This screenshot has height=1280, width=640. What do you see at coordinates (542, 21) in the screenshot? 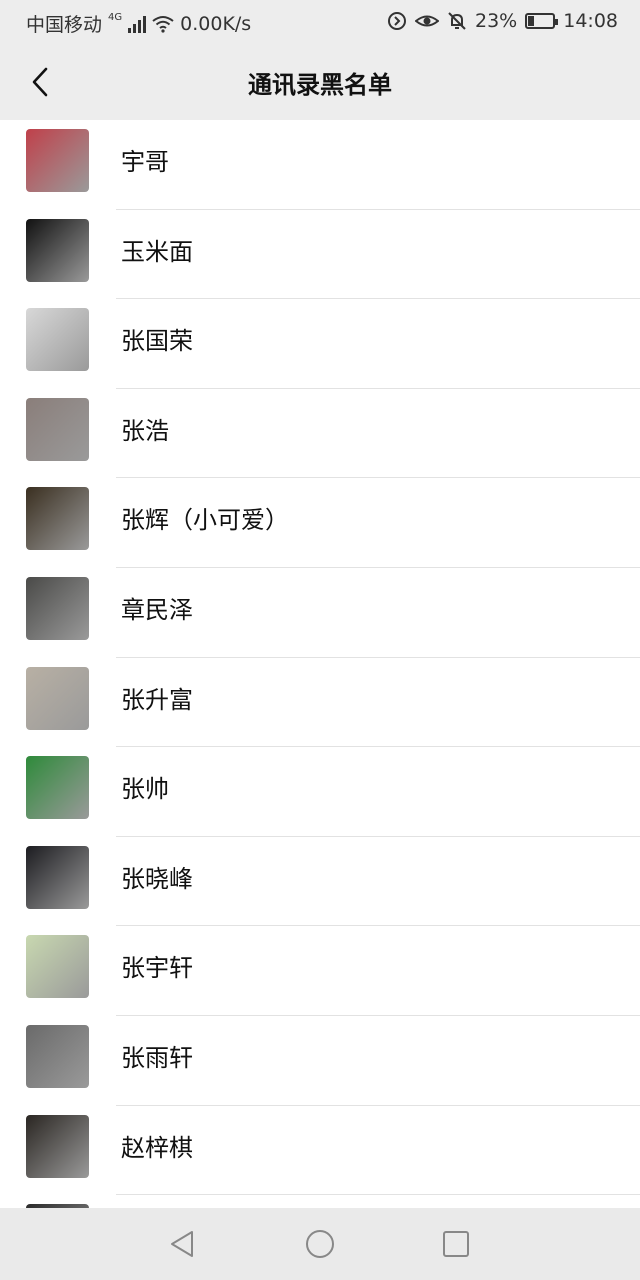
I see `battery-icon` at bounding box center [542, 21].